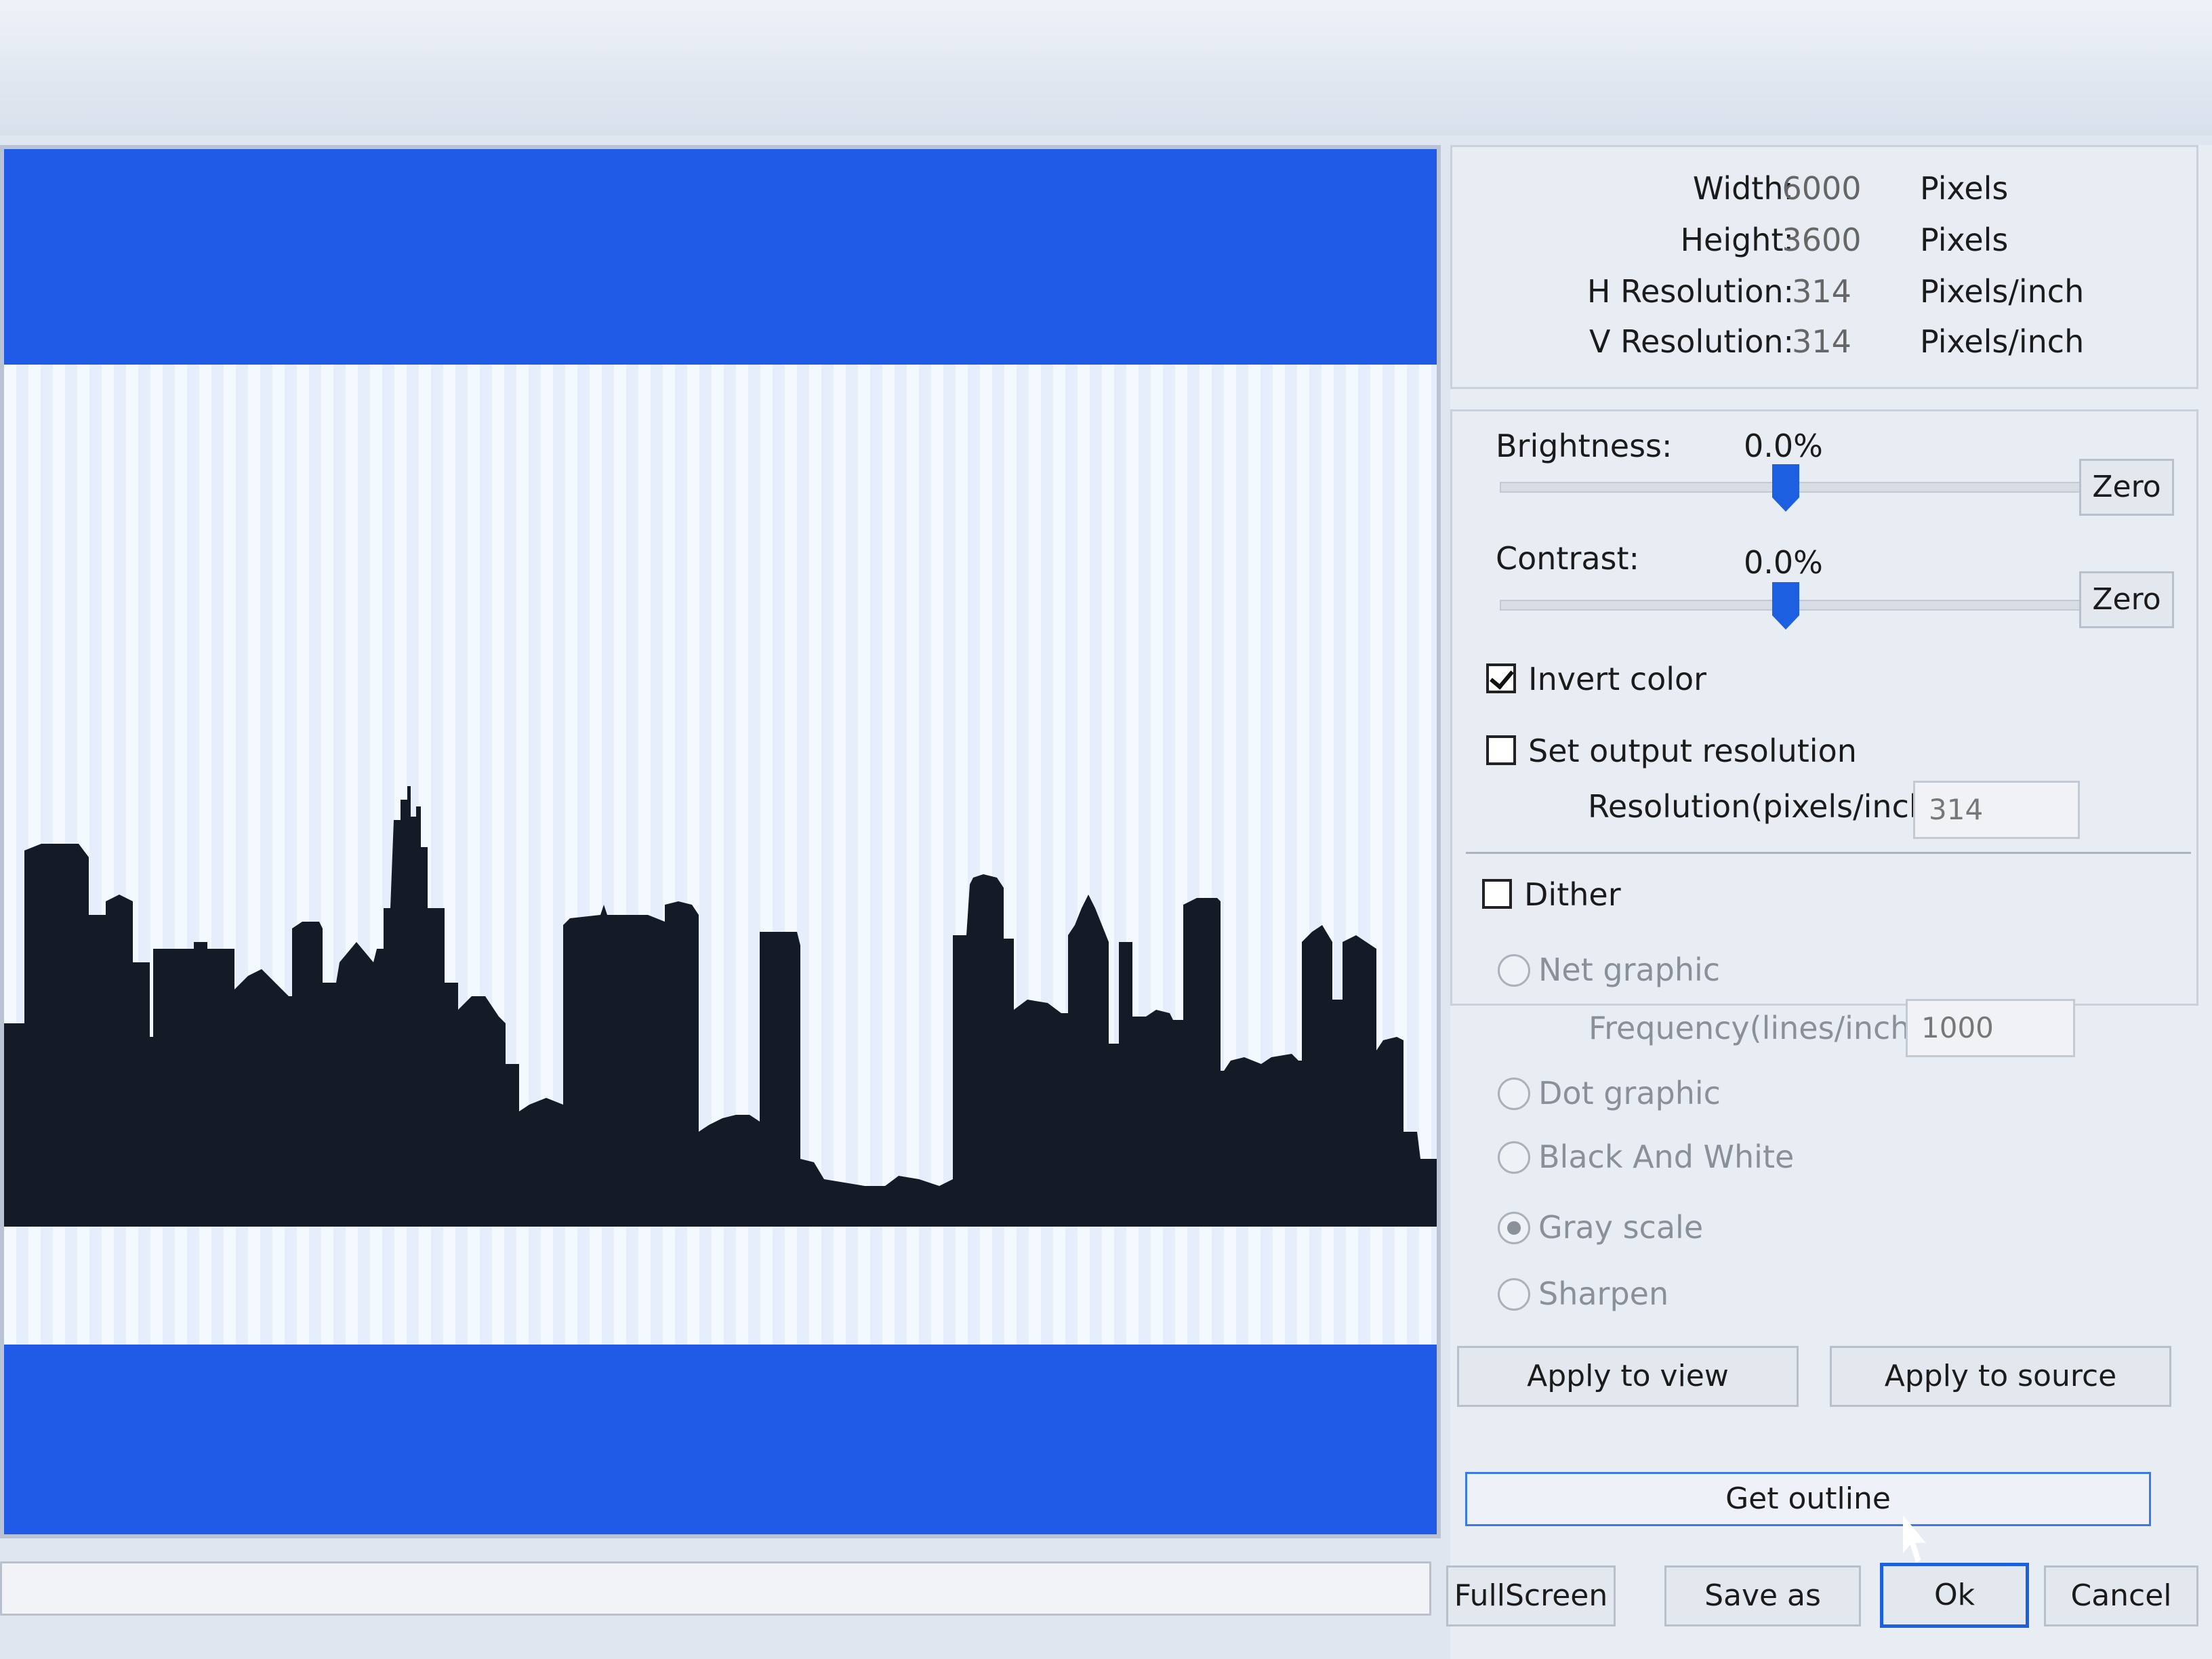 The height and width of the screenshot is (1659, 2212). I want to click on sharpen-label: Sharpen, so click(1603, 1293).